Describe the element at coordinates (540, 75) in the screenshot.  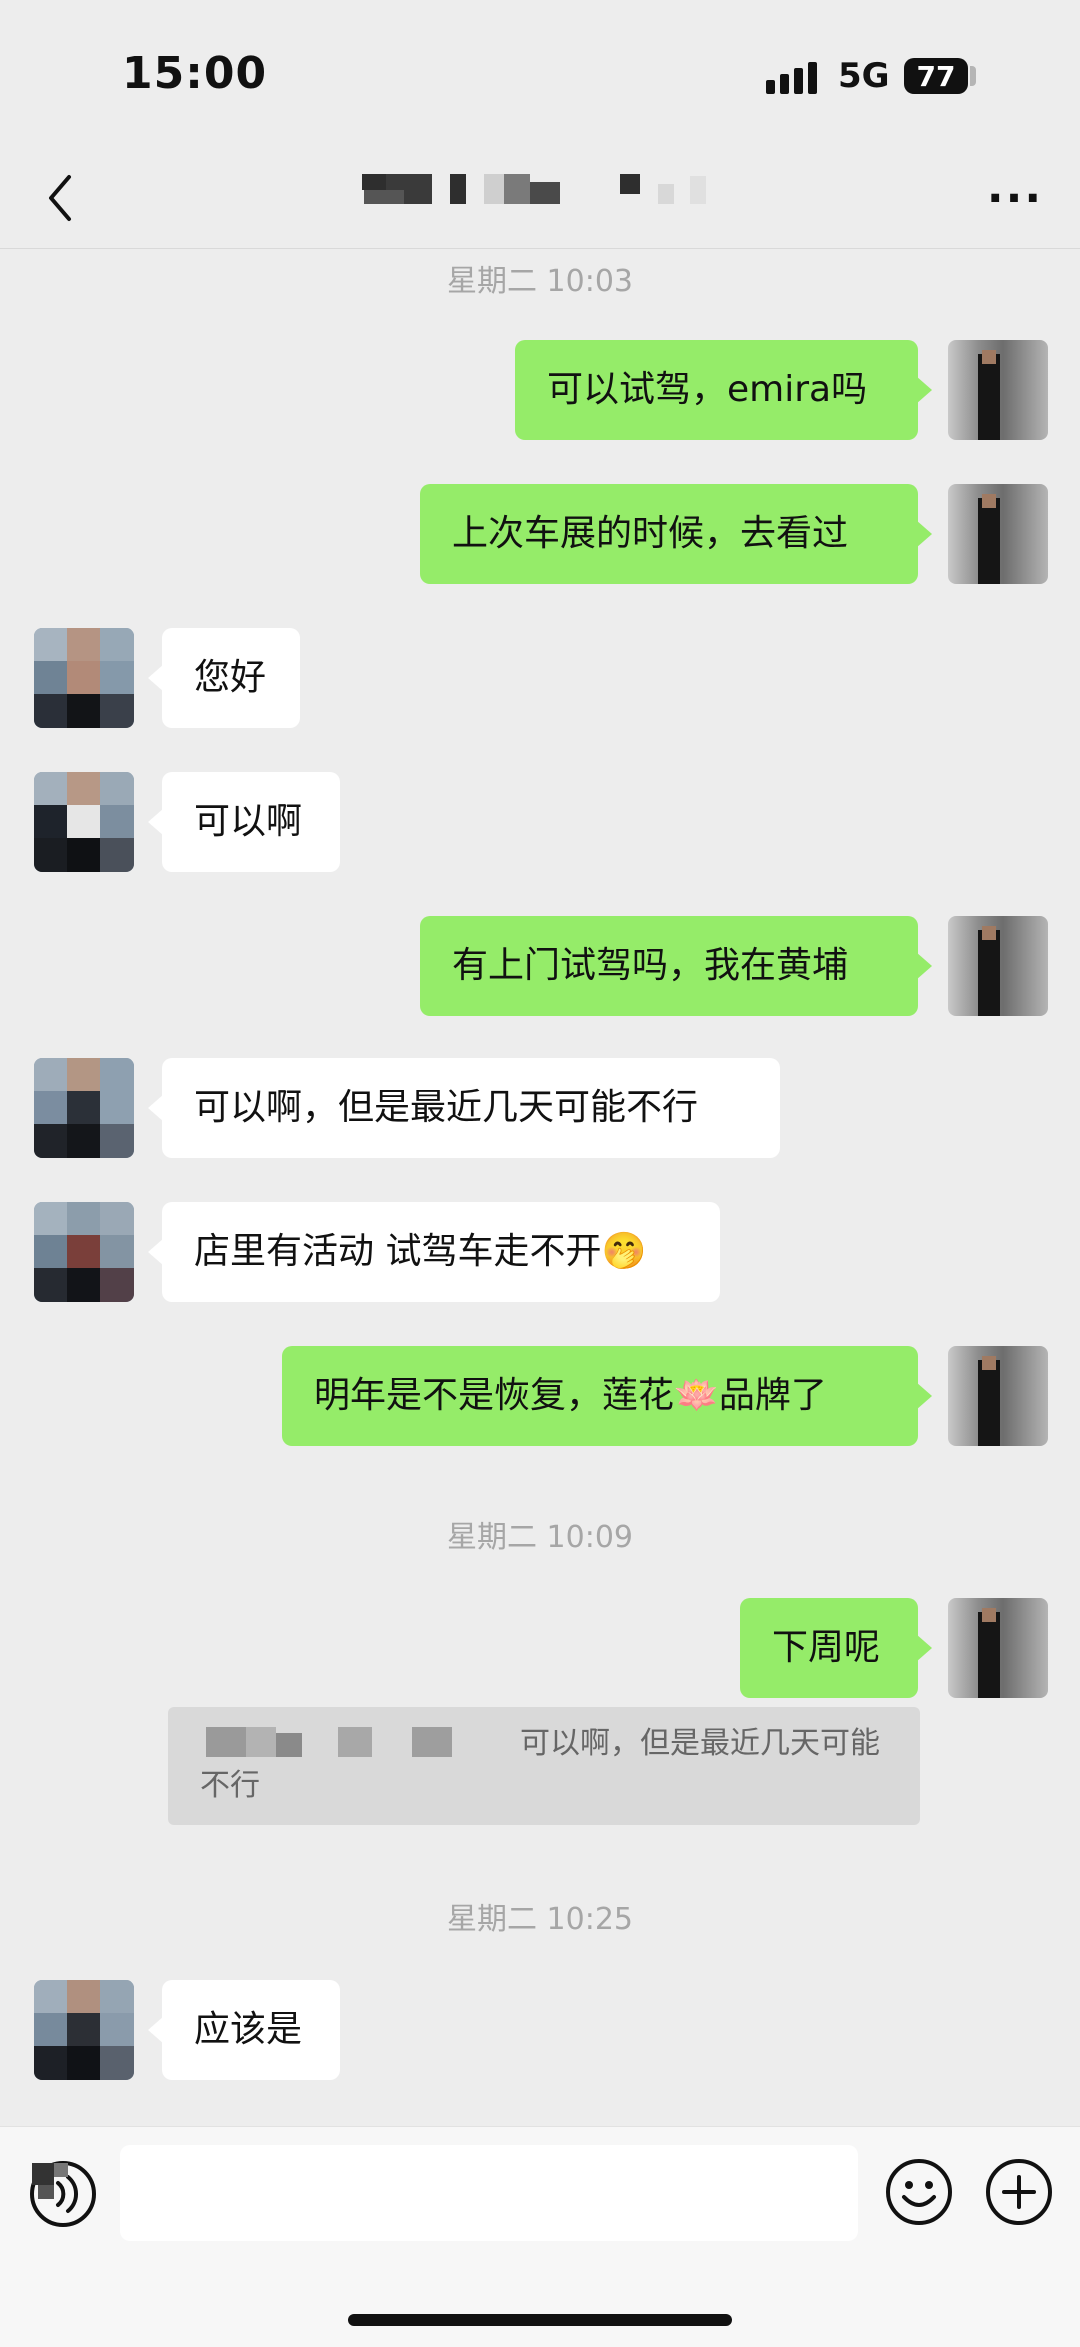
I see `status-bar: 15:00 5G 77` at that location.